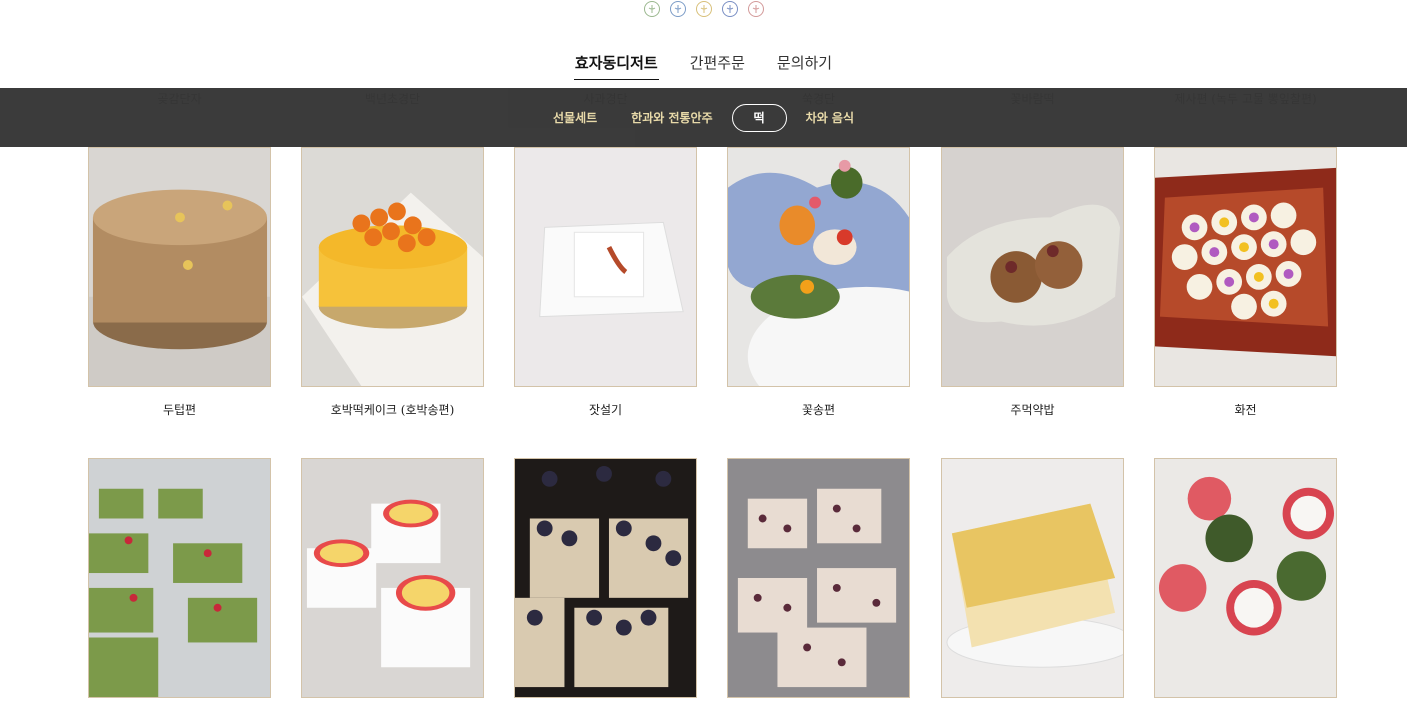  I want to click on category-subnav: 선물세트 한과와 전통안주 떡 차와 음식, so click(703, 117).